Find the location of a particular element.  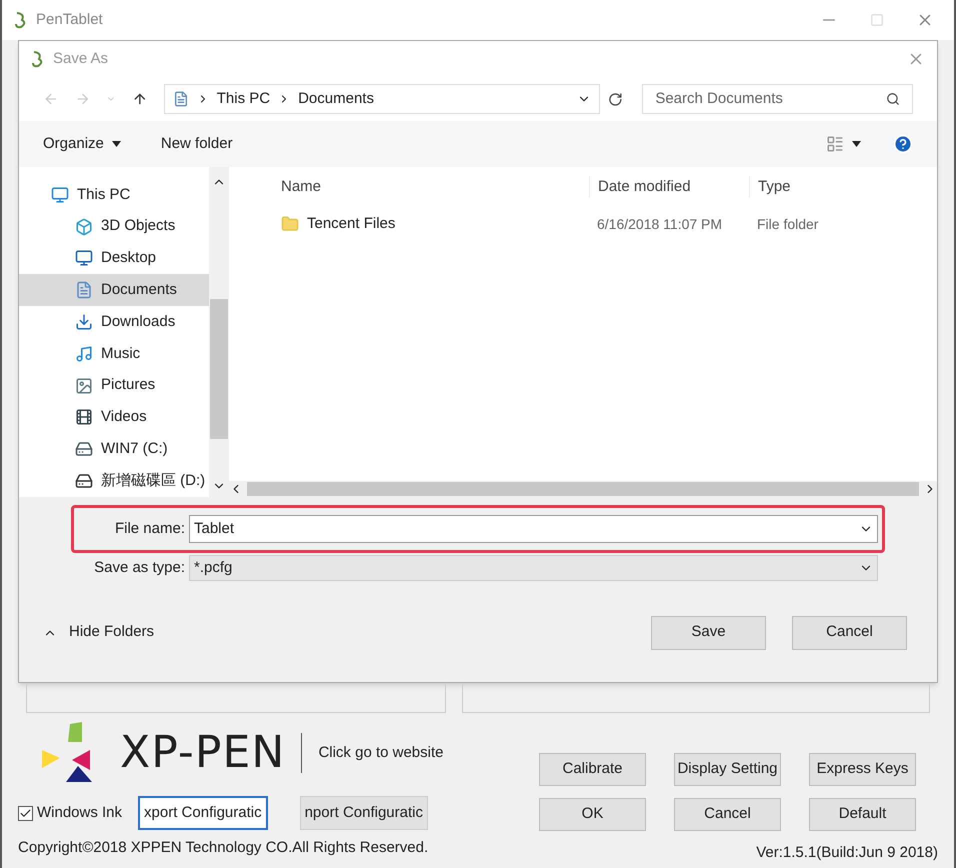

view-icon is located at coordinates (835, 144).